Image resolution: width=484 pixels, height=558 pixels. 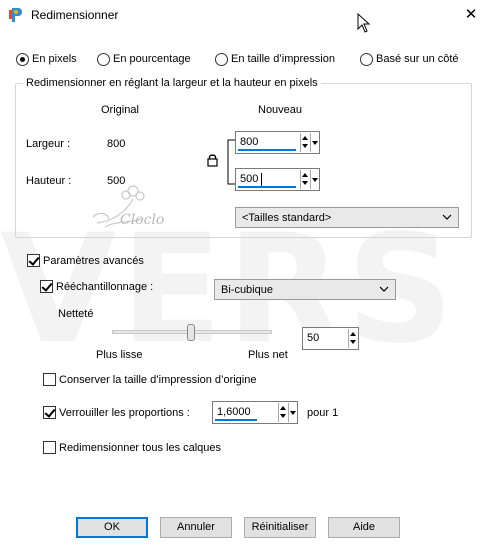 I want to click on sharpness-value: 50, so click(x=313, y=338).